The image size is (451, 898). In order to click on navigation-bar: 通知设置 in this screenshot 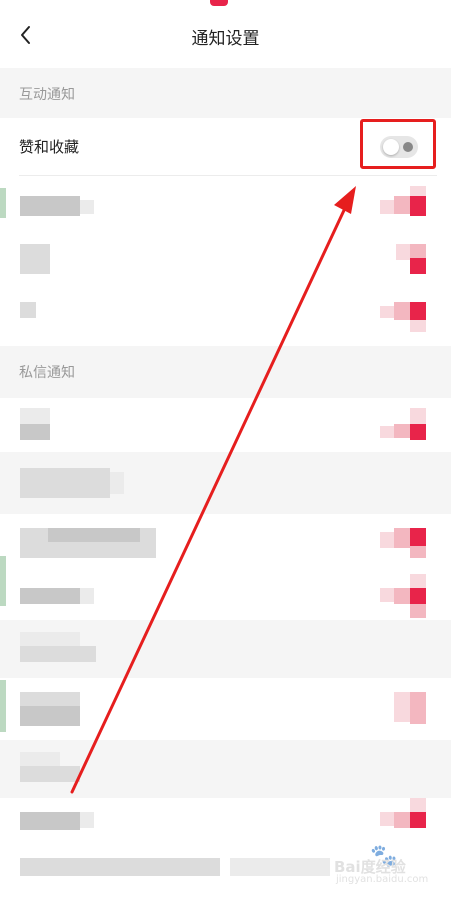, I will do `click(225, 34)`.